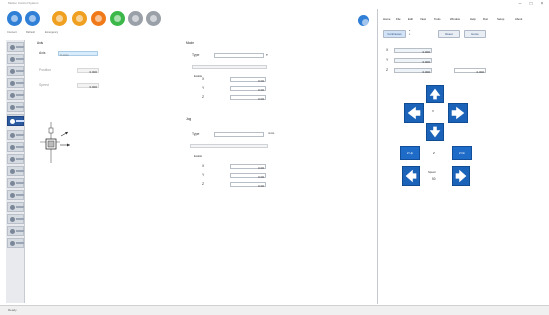  Describe the element at coordinates (229, 67) in the screenshot. I see `mode-option-bar` at that location.